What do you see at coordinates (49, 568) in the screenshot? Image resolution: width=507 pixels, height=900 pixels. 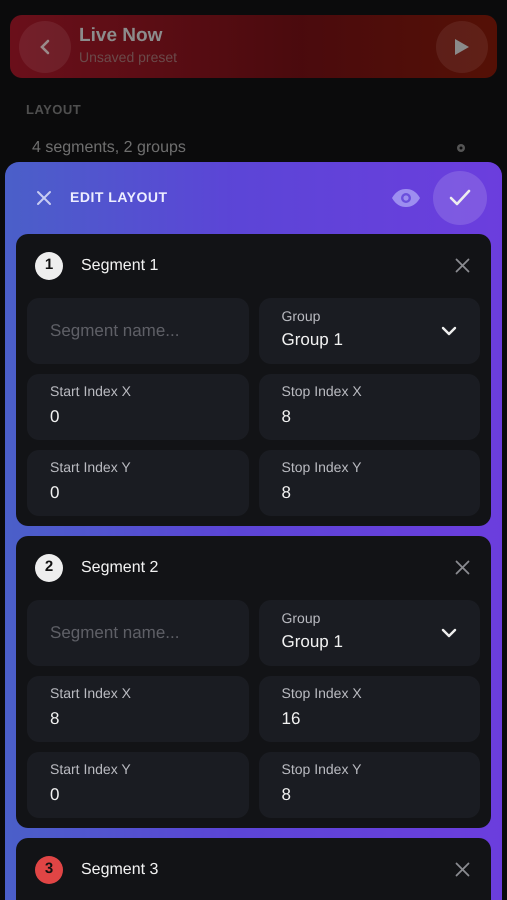 I see `segment-number: 2` at bounding box center [49, 568].